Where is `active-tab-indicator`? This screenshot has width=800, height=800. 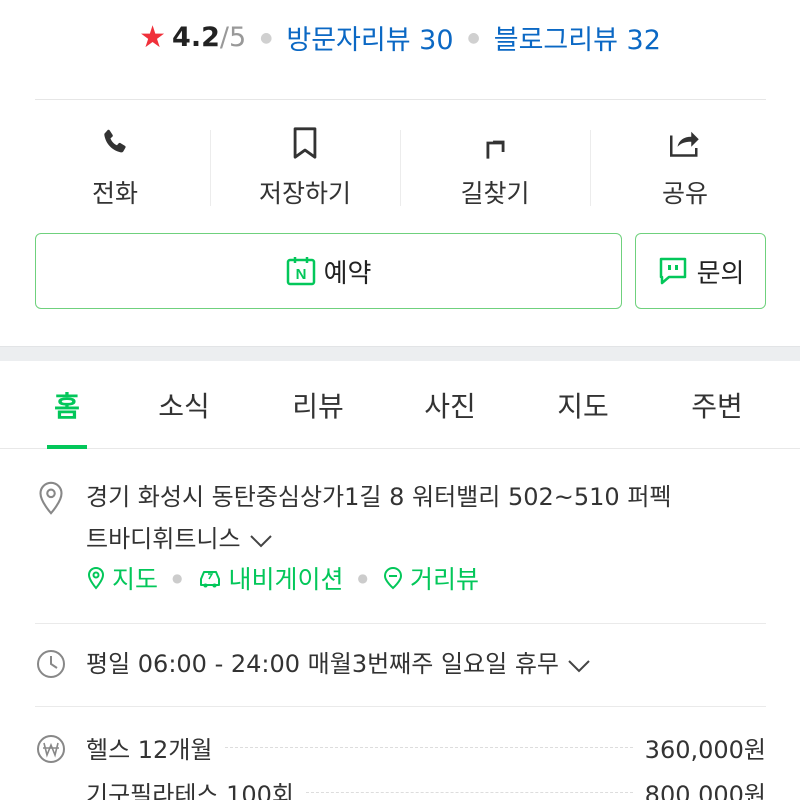
active-tab-indicator is located at coordinates (67, 447).